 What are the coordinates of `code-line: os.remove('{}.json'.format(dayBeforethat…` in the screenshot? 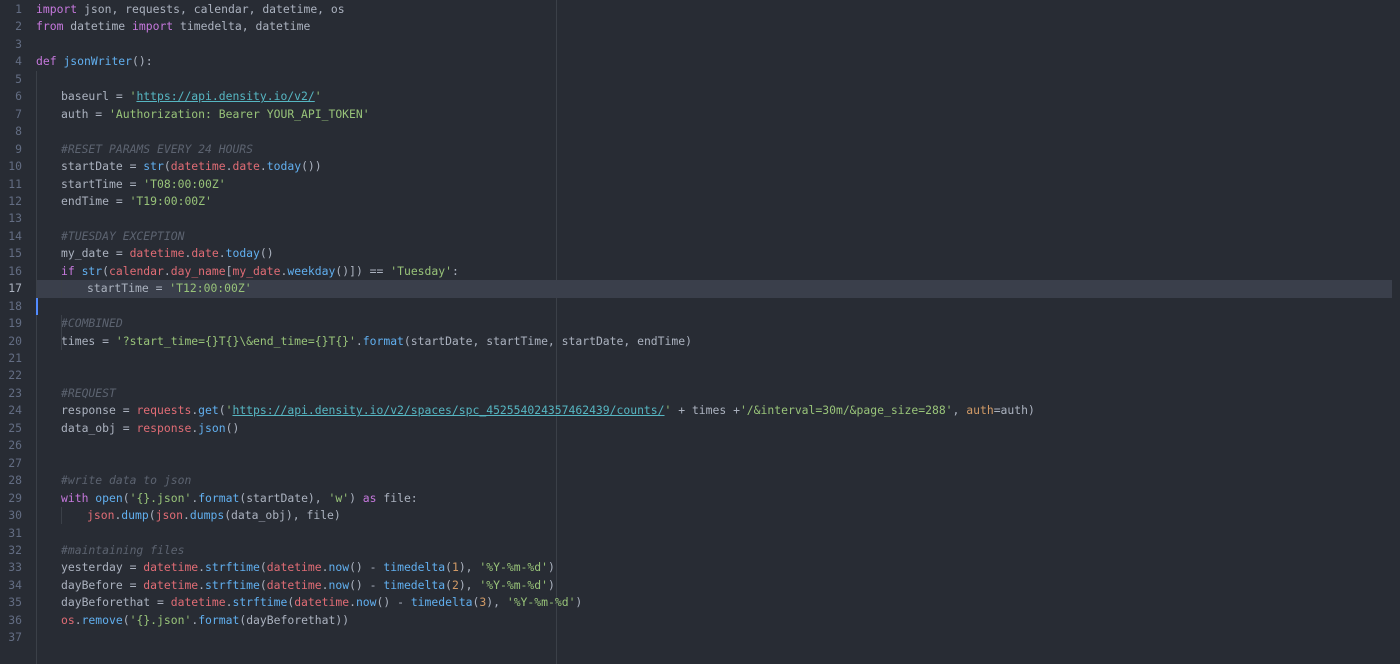 It's located at (718, 620).